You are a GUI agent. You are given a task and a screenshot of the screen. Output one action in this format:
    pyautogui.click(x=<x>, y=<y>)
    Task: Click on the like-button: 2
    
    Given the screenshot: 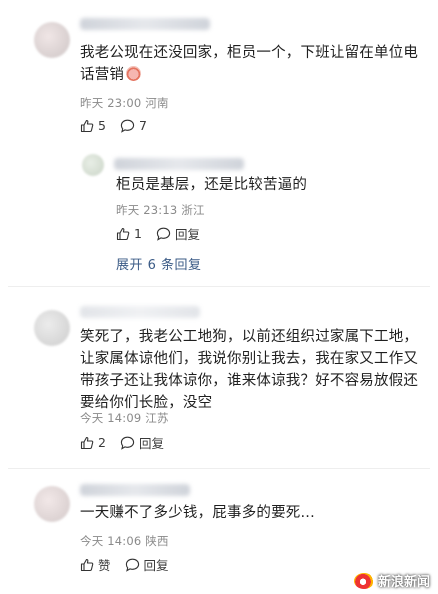 What is the action you would take?
    pyautogui.click(x=93, y=442)
    